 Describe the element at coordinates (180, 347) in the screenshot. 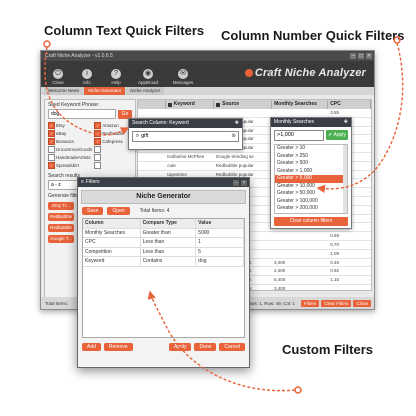

I see `apply-button: Apply` at that location.